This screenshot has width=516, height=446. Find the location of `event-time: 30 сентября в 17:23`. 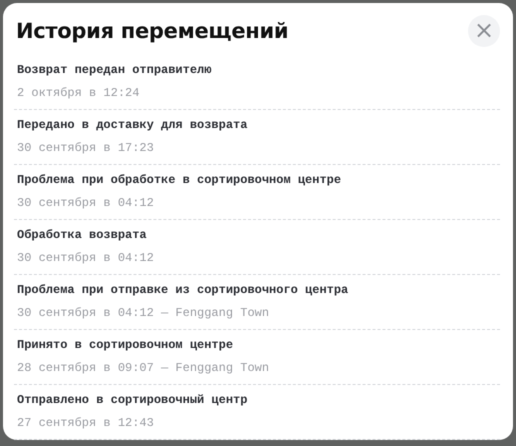

event-time: 30 сентября в 17:23 is located at coordinates (85, 148).